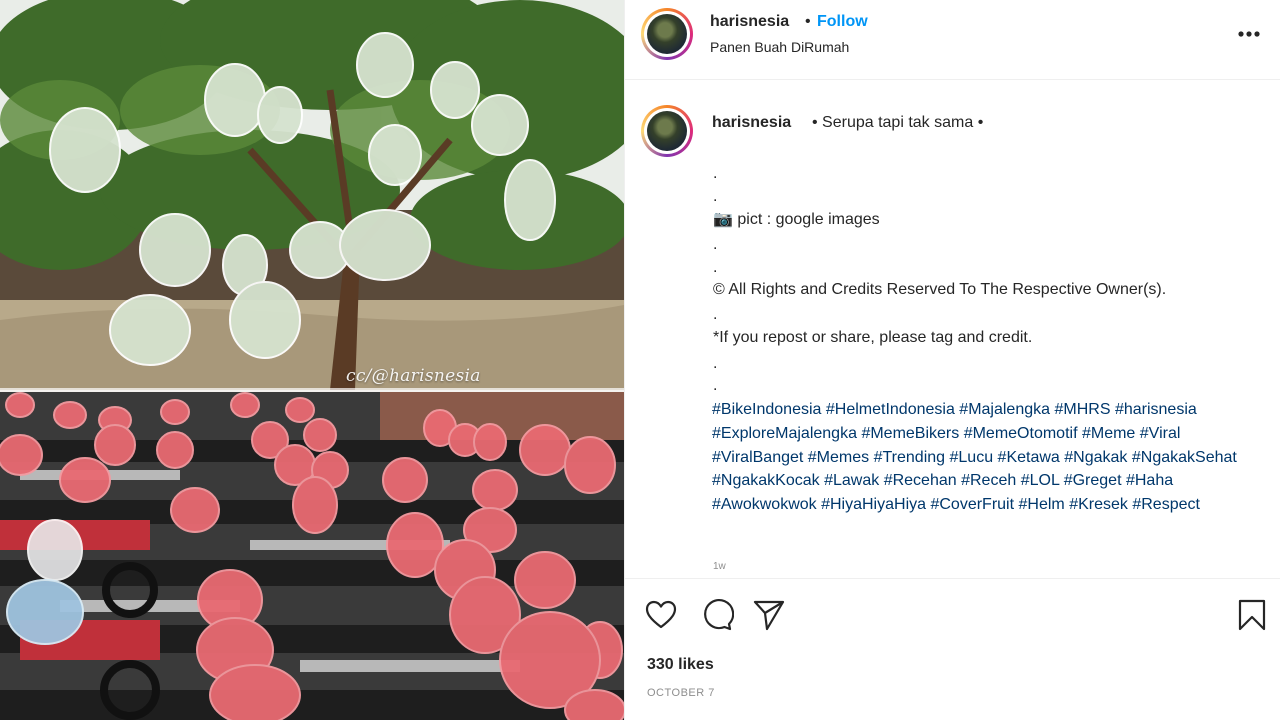  What do you see at coordinates (1160, 433) in the screenshot?
I see `hashtag-link: #Viral` at bounding box center [1160, 433].